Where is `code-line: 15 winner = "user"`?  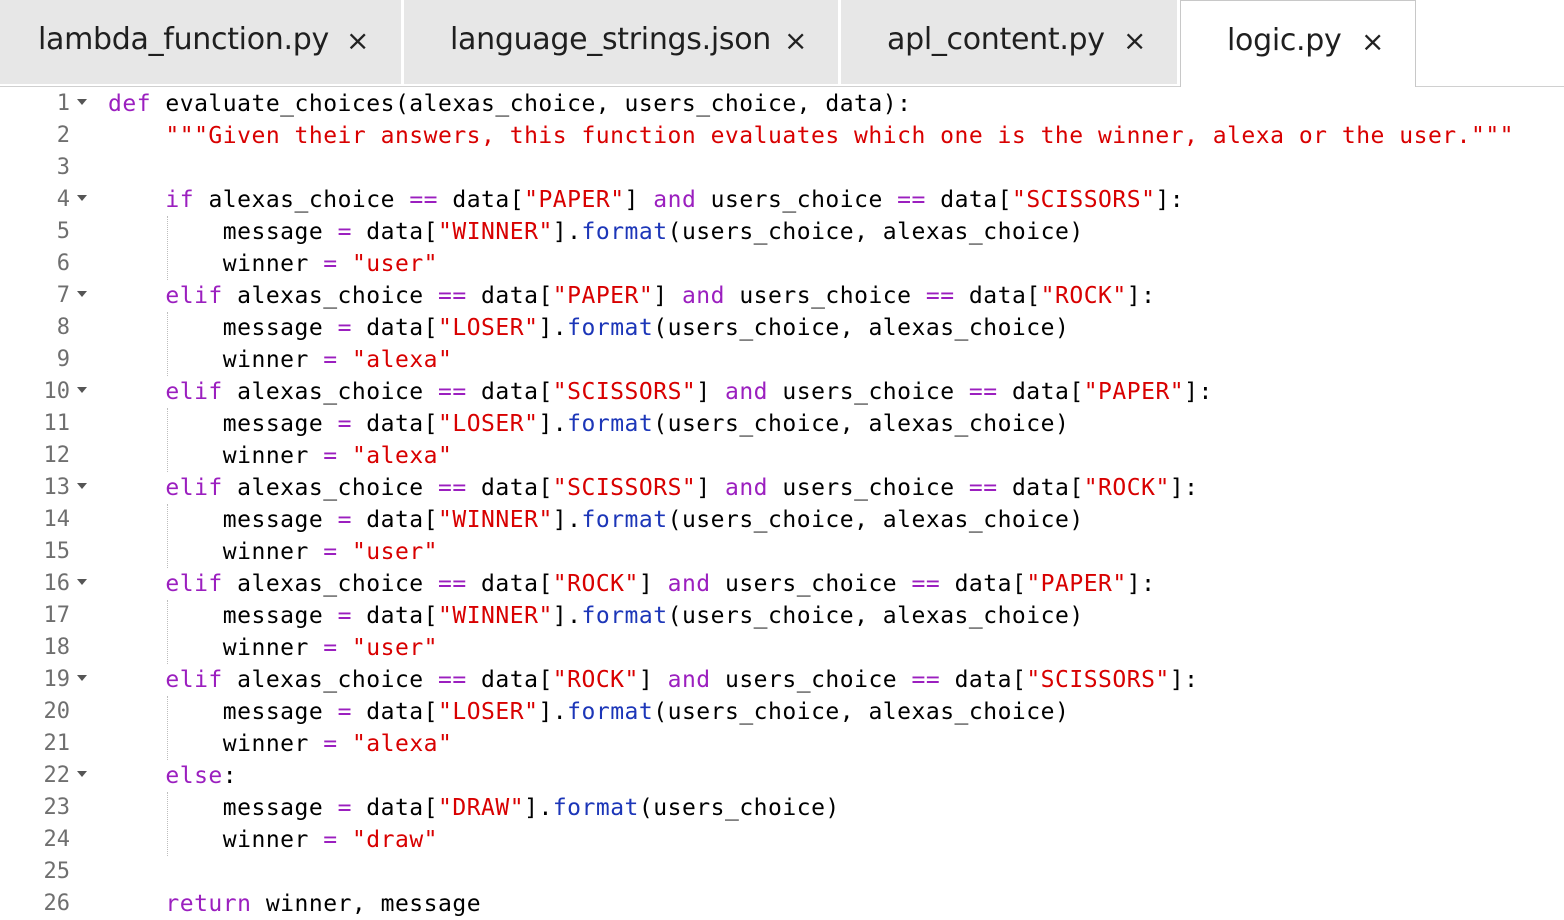 code-line: 15 winner = "user" is located at coordinates (782, 552).